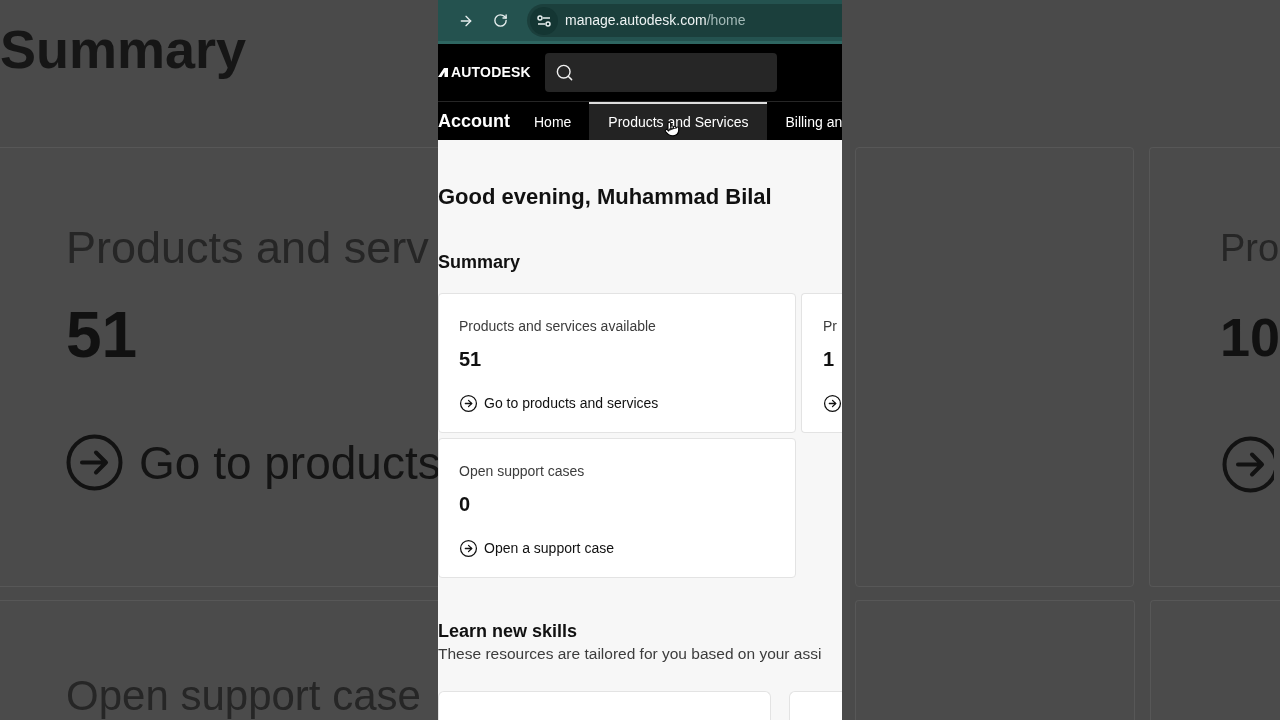 The height and width of the screenshot is (720, 1280). Describe the element at coordinates (522, 471) in the screenshot. I see `card-label: Open support cases` at that location.